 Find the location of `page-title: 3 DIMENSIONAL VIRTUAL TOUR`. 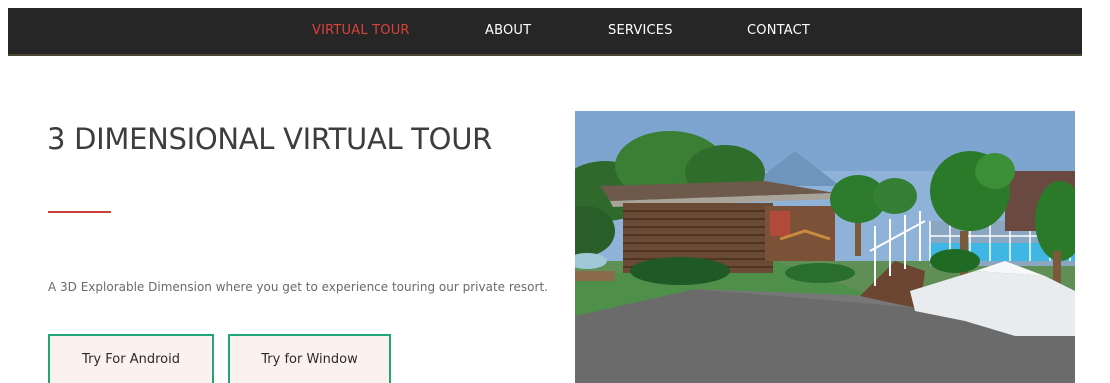

page-title: 3 DIMENSIONAL VIRTUAL TOUR is located at coordinates (269, 139).